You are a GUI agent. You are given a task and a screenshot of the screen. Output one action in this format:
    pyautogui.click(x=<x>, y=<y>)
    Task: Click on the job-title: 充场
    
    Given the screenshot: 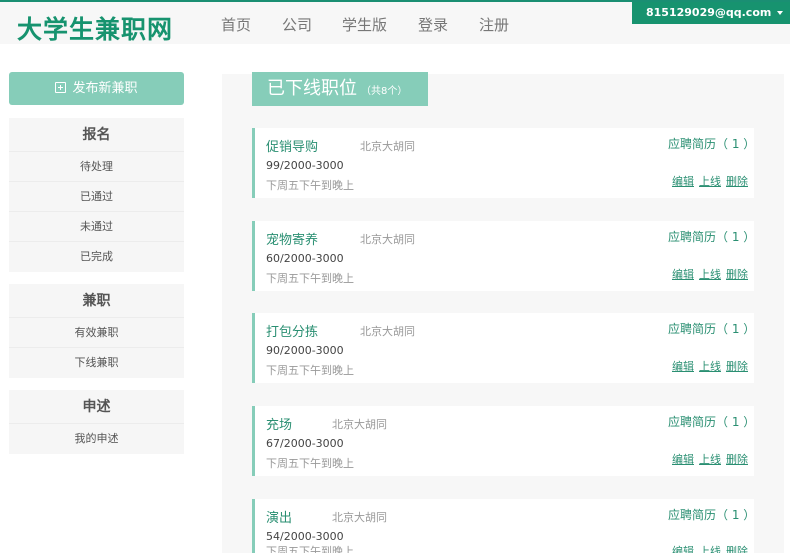 What is the action you would take?
    pyautogui.click(x=279, y=423)
    